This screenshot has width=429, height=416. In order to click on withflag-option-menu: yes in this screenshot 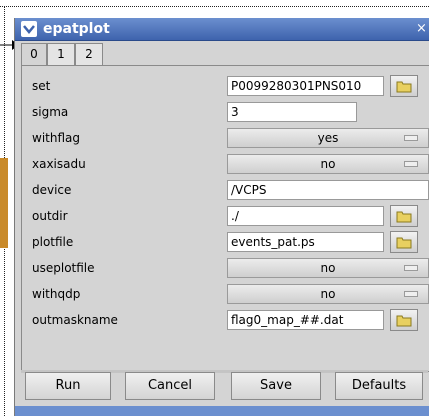, I will do `click(328, 138)`.